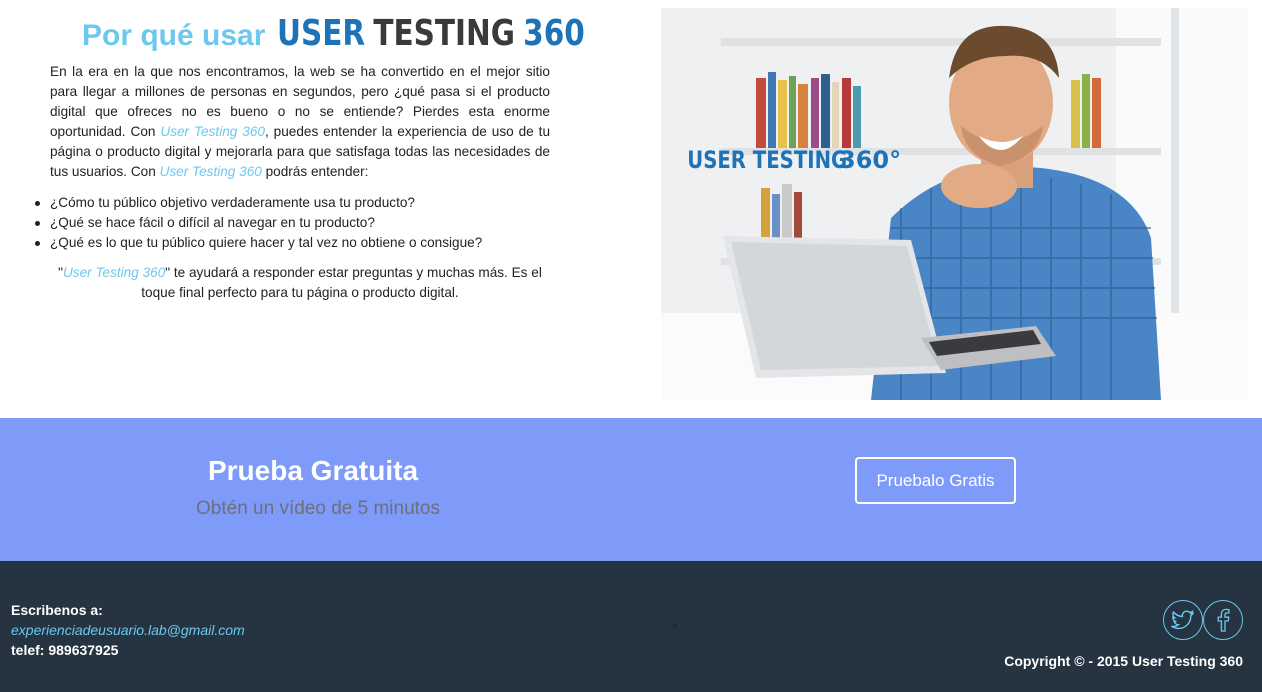  What do you see at coordinates (212, 131) in the screenshot?
I see `intro-brand-highlight: User Testing 360` at bounding box center [212, 131].